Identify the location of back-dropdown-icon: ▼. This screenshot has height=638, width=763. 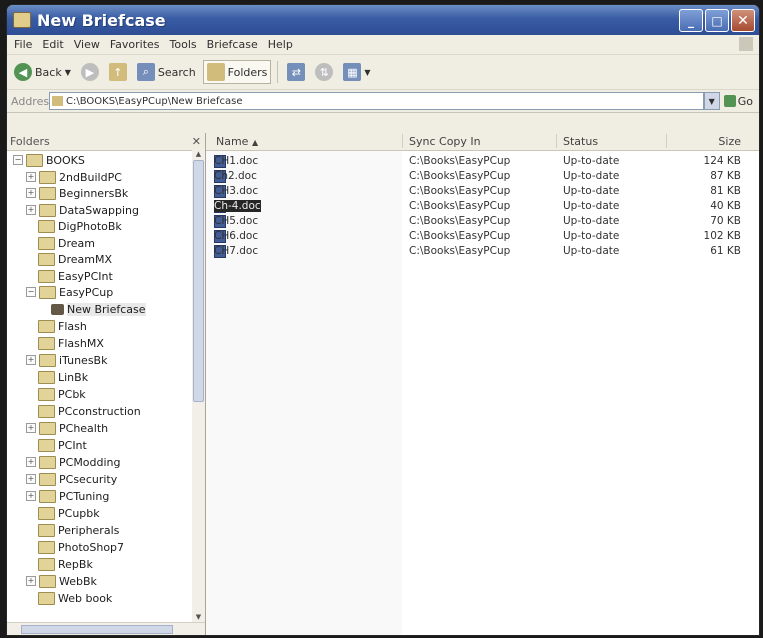
(68, 72).